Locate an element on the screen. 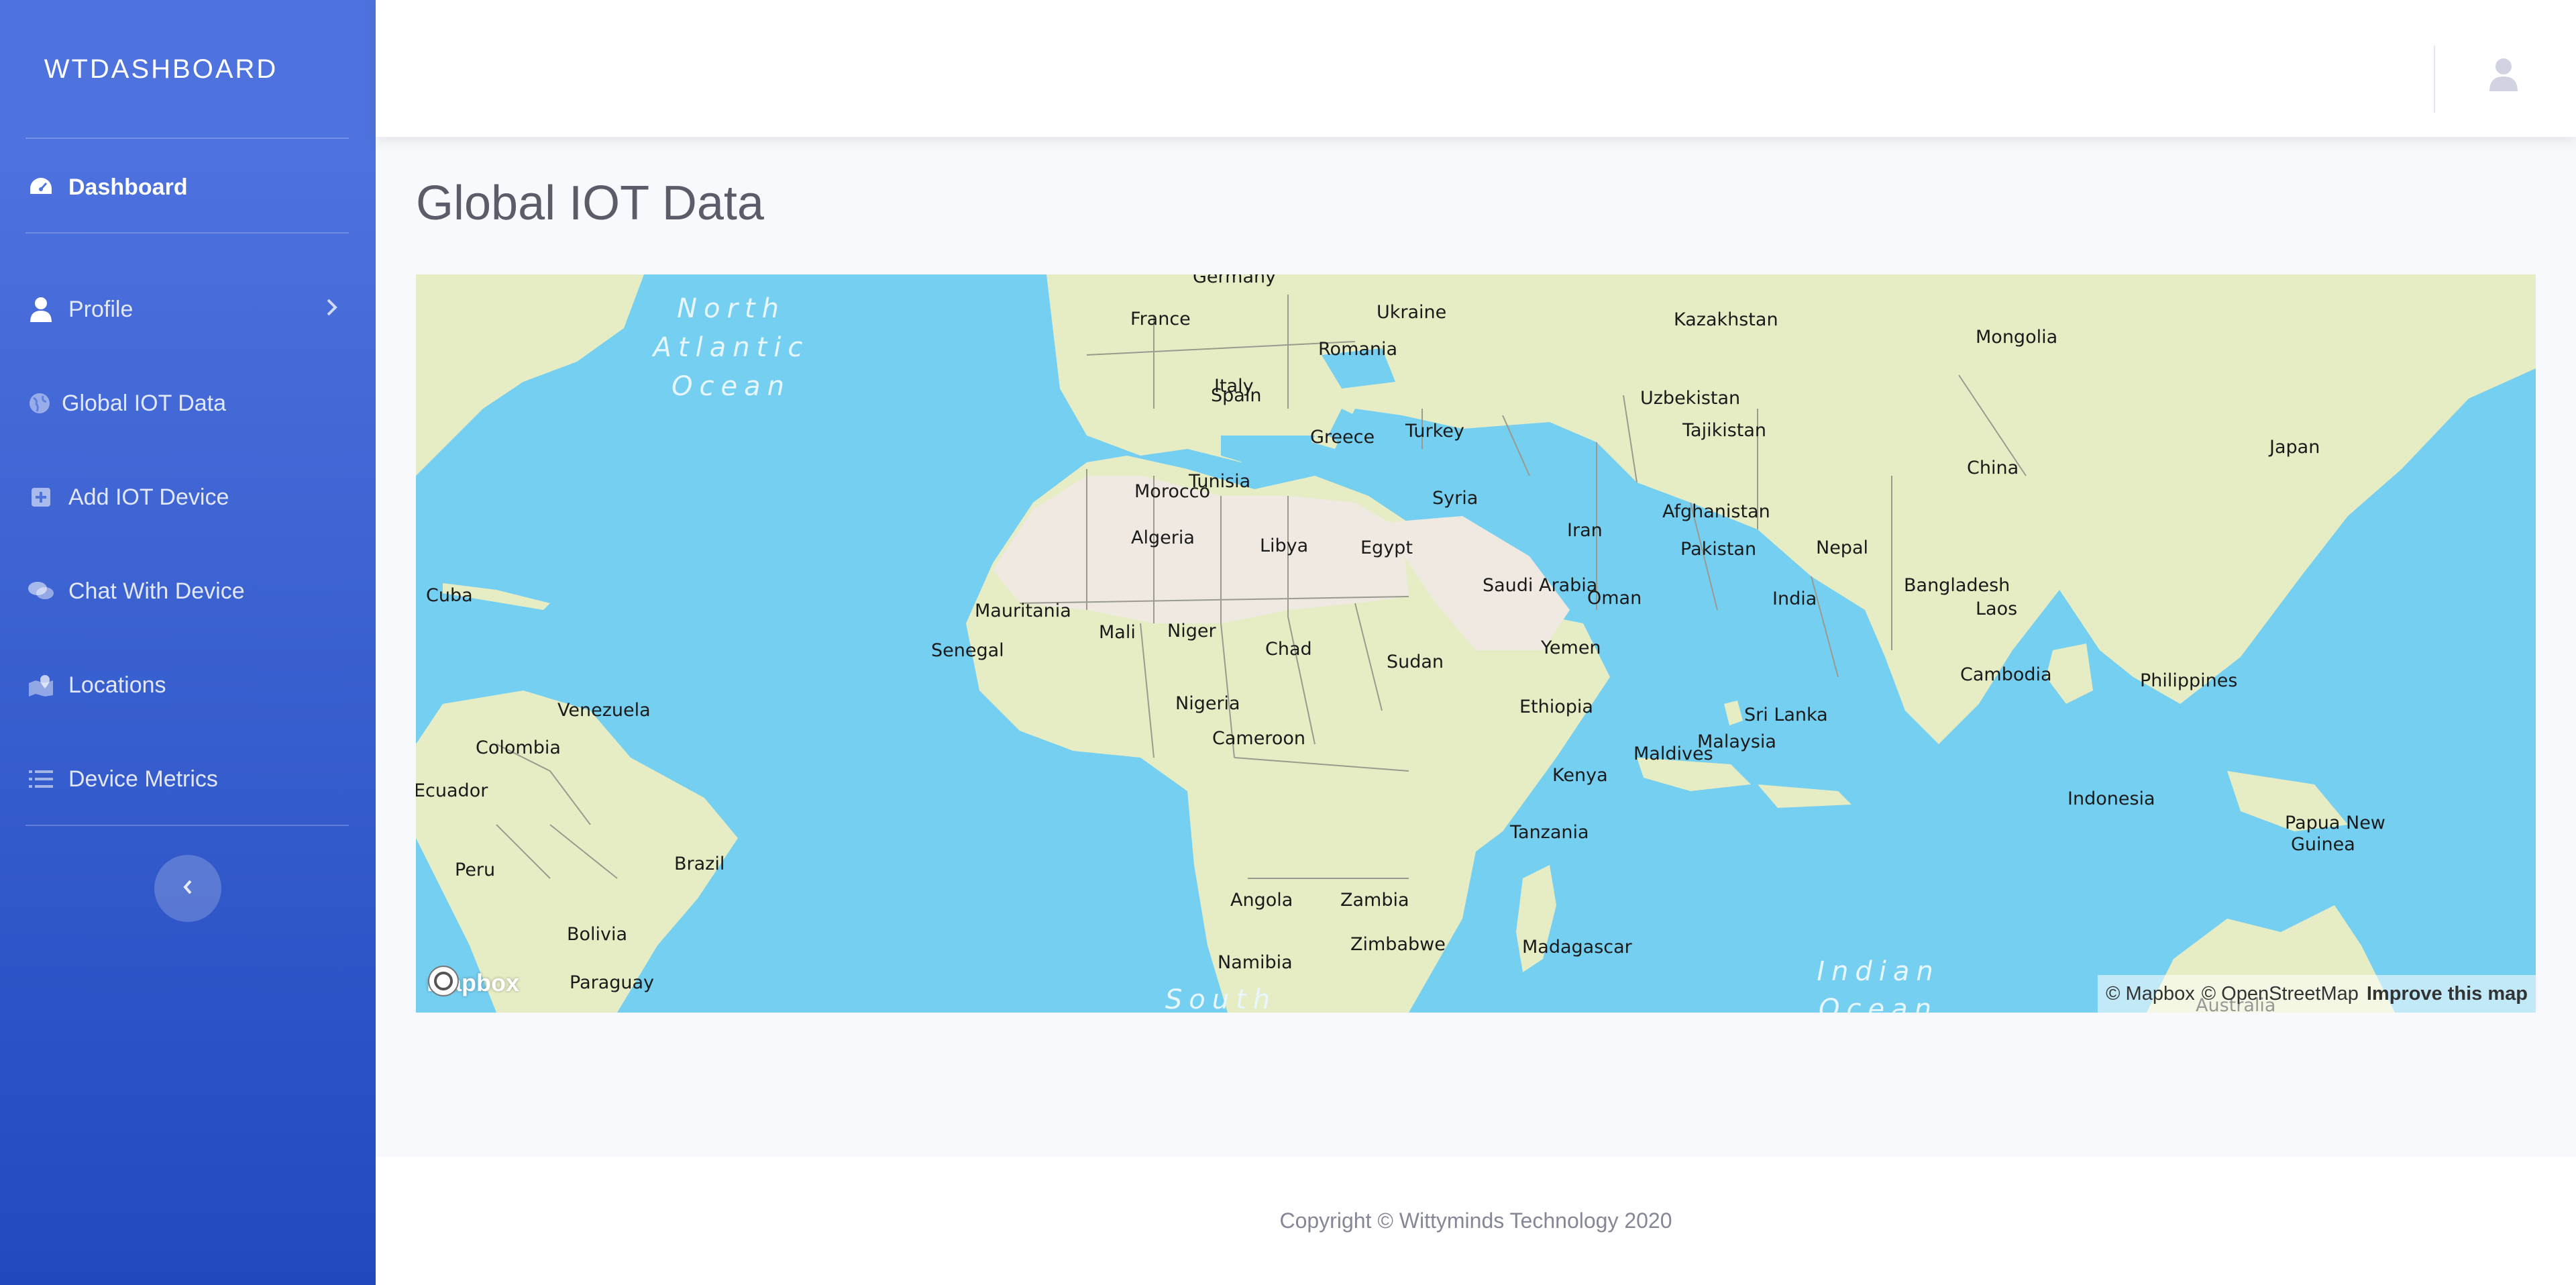 The width and height of the screenshot is (2576, 1285). sidebar-item-add-iot-device: Add IOT Device is located at coordinates (188, 497).